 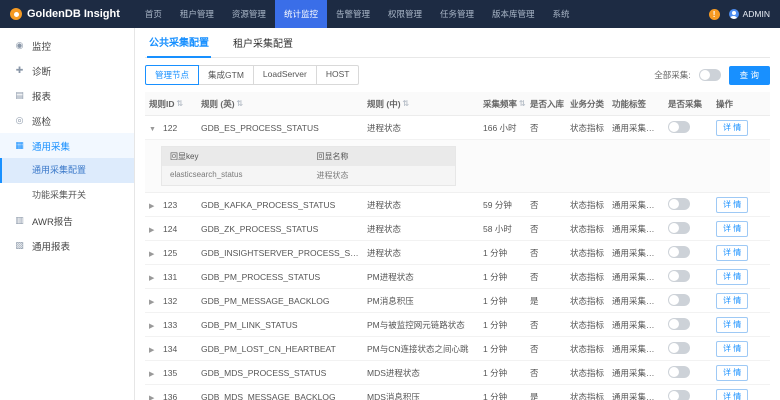 What do you see at coordinates (19, 120) in the screenshot?
I see `inspect-icon: ◎` at bounding box center [19, 120].